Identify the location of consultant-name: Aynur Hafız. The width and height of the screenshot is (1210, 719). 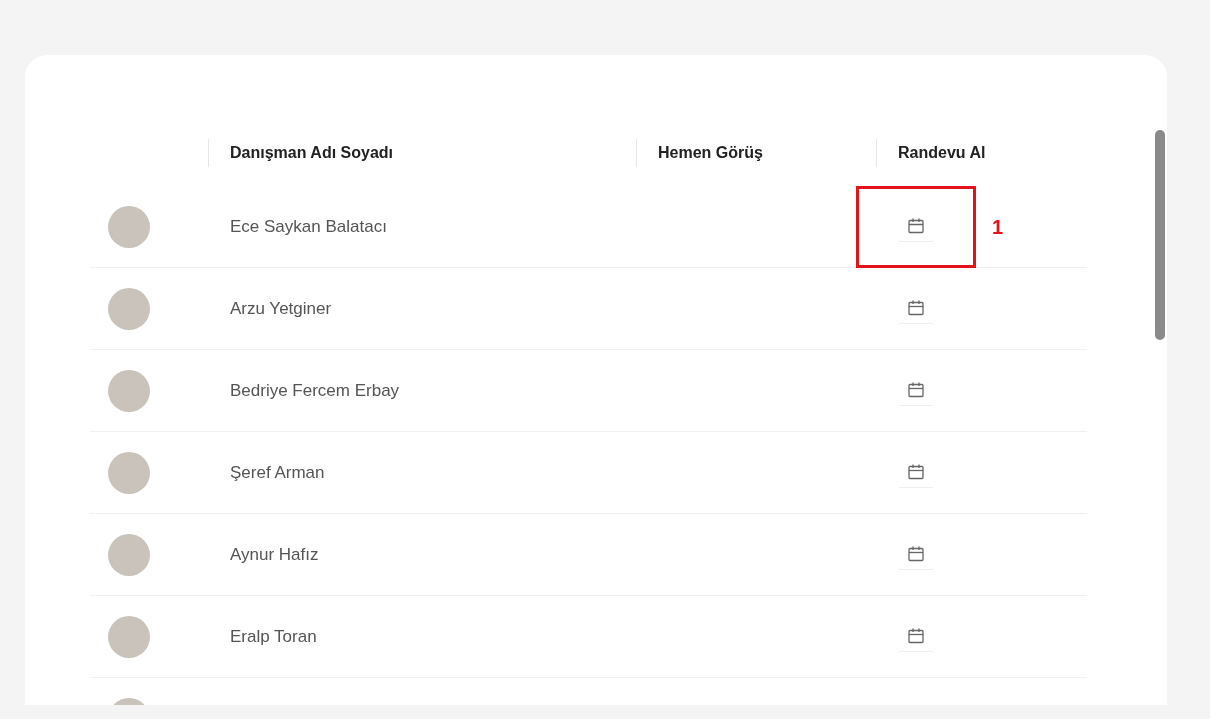
(274, 554).